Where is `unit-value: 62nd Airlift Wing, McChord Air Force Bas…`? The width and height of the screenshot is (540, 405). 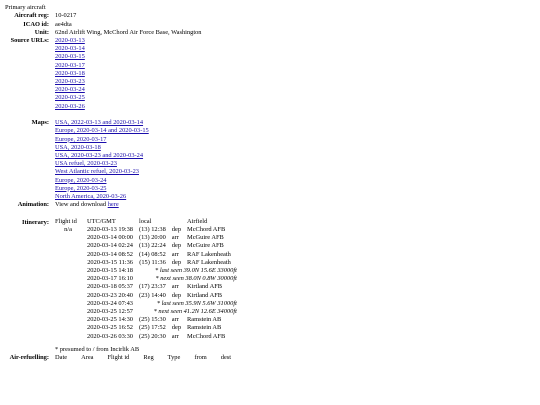 unit-value: 62nd Airlift Wing, McChord Air Force Bas… is located at coordinates (128, 32).